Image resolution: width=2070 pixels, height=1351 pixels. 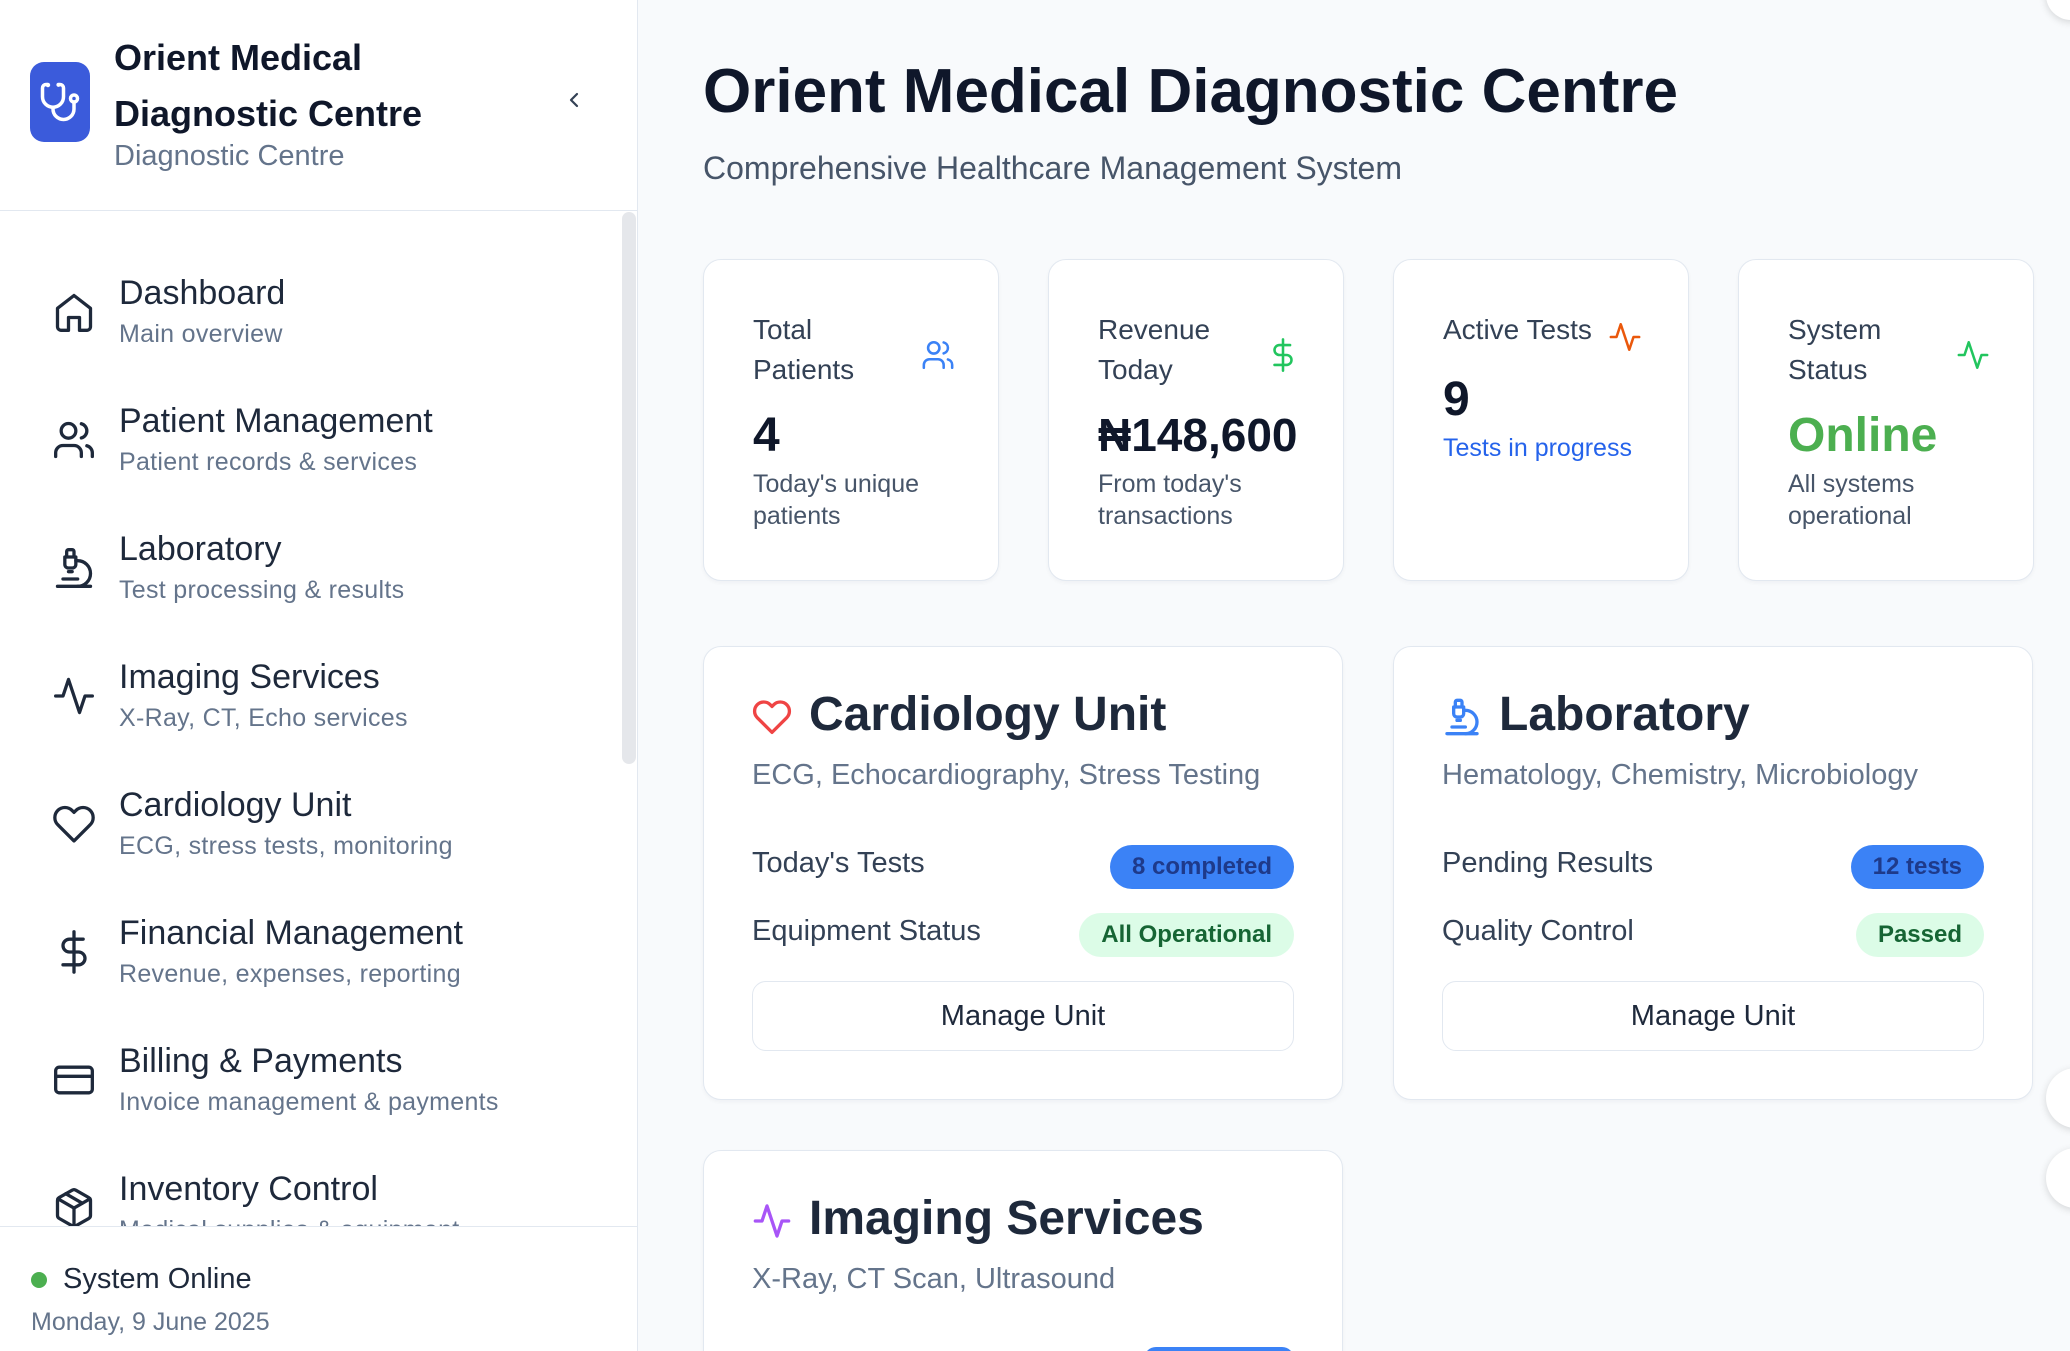 What do you see at coordinates (766, 435) in the screenshot?
I see `stat-value: 4` at bounding box center [766, 435].